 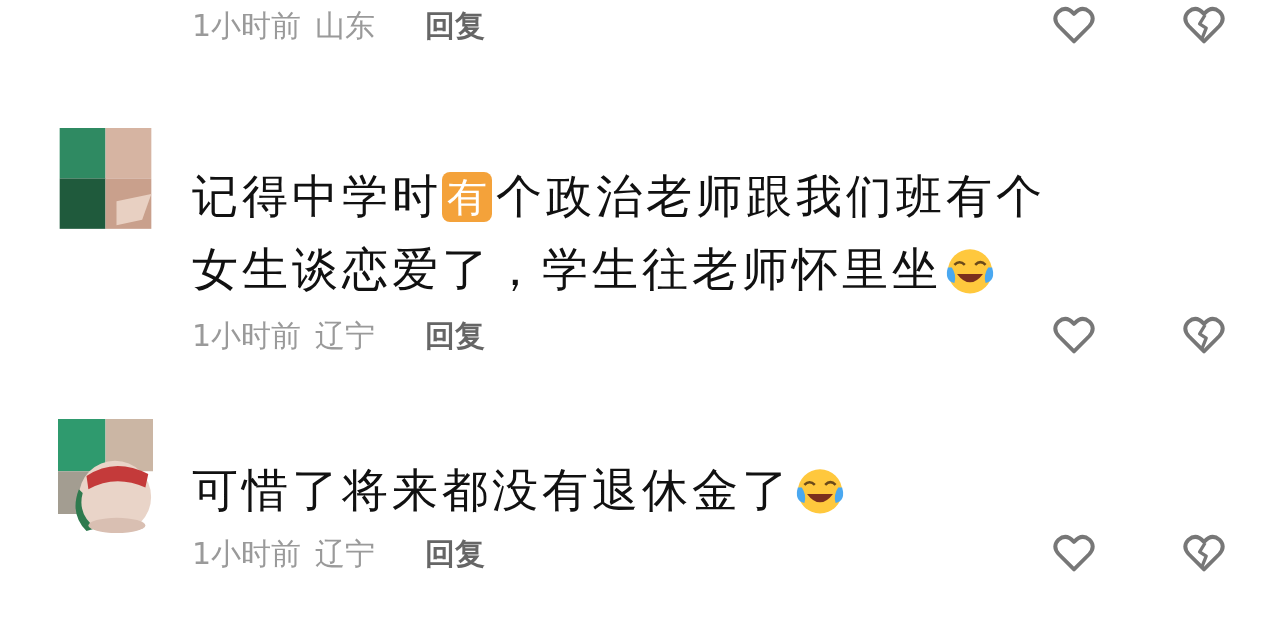 What do you see at coordinates (345, 25) in the screenshot?
I see `comment-location: 山东` at bounding box center [345, 25].